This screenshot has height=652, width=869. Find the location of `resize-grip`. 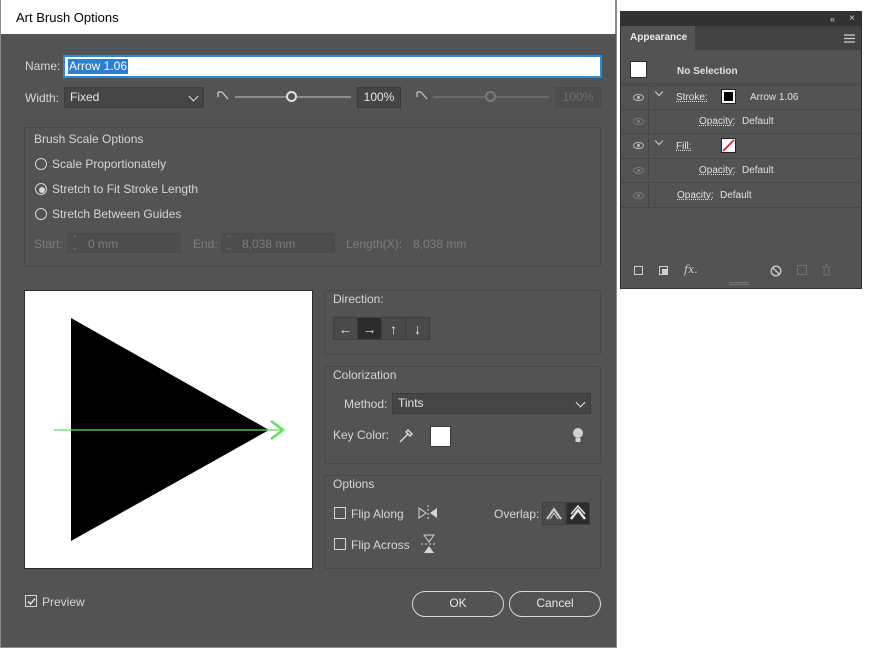

resize-grip is located at coordinates (739, 283).